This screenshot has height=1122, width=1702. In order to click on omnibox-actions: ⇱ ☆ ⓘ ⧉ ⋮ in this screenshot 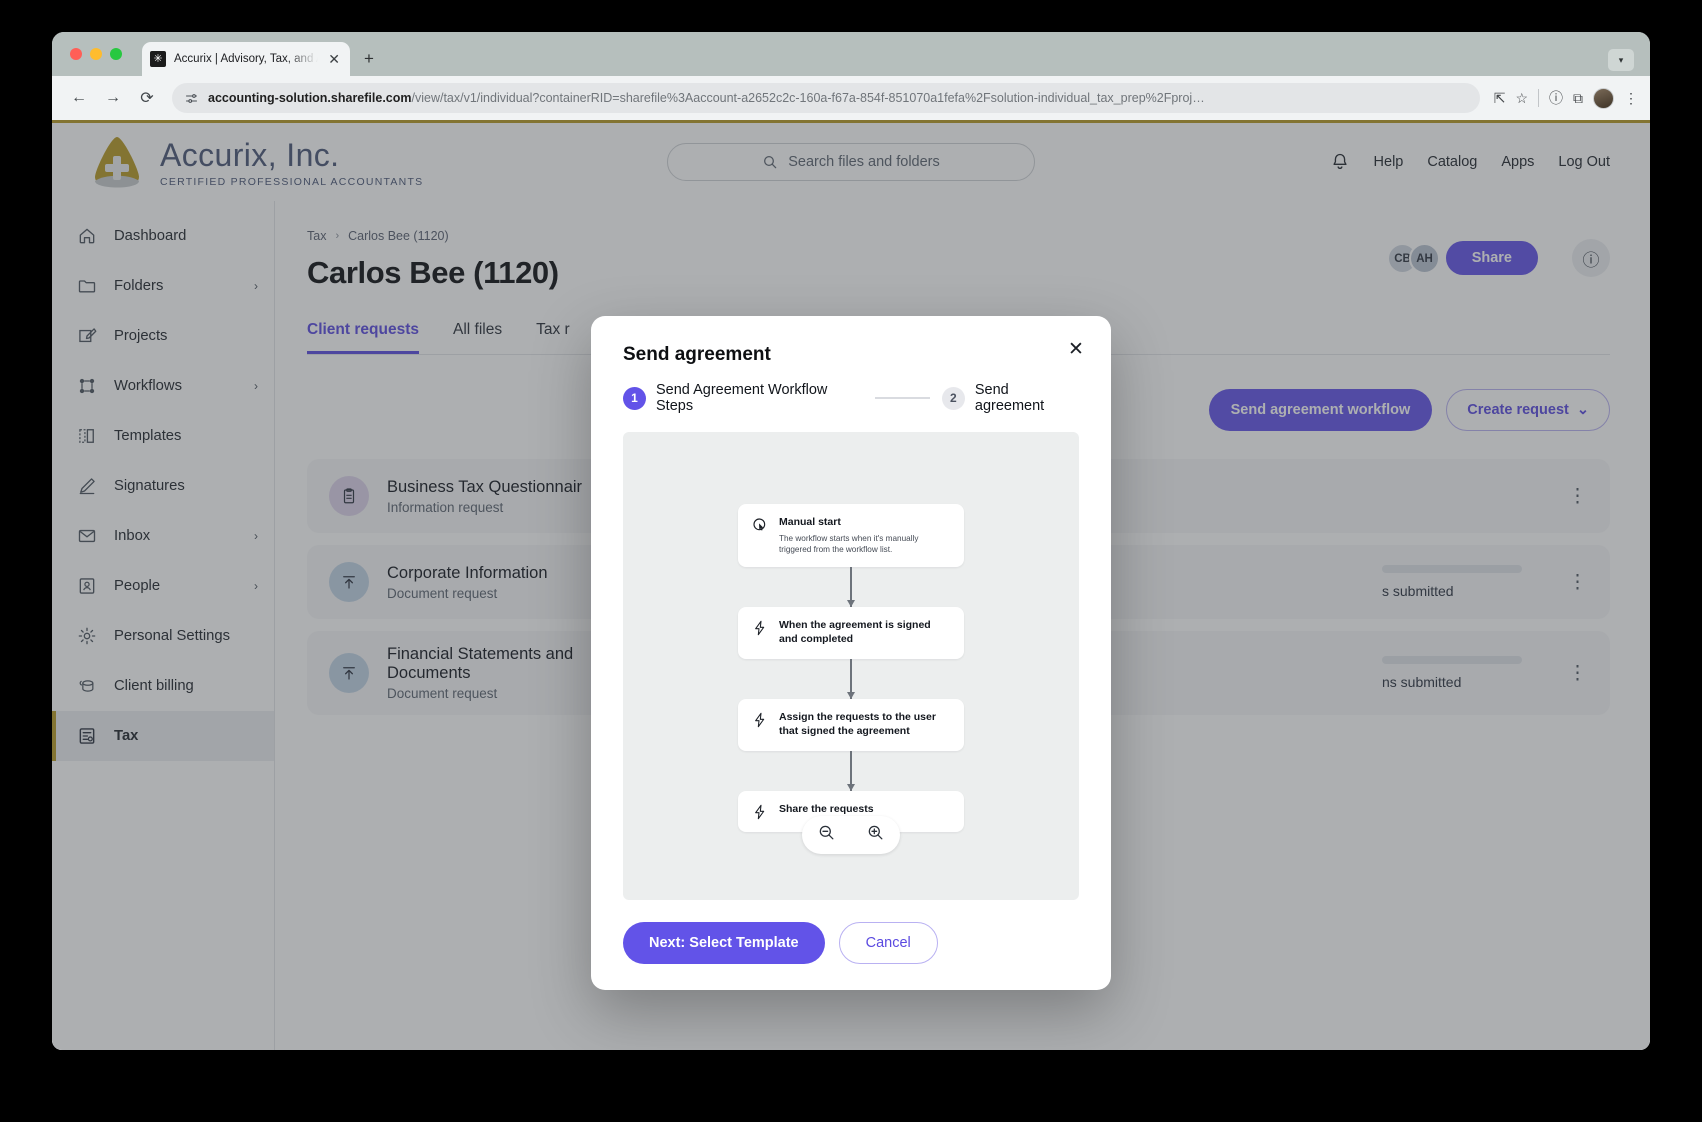, I will do `click(1561, 98)`.